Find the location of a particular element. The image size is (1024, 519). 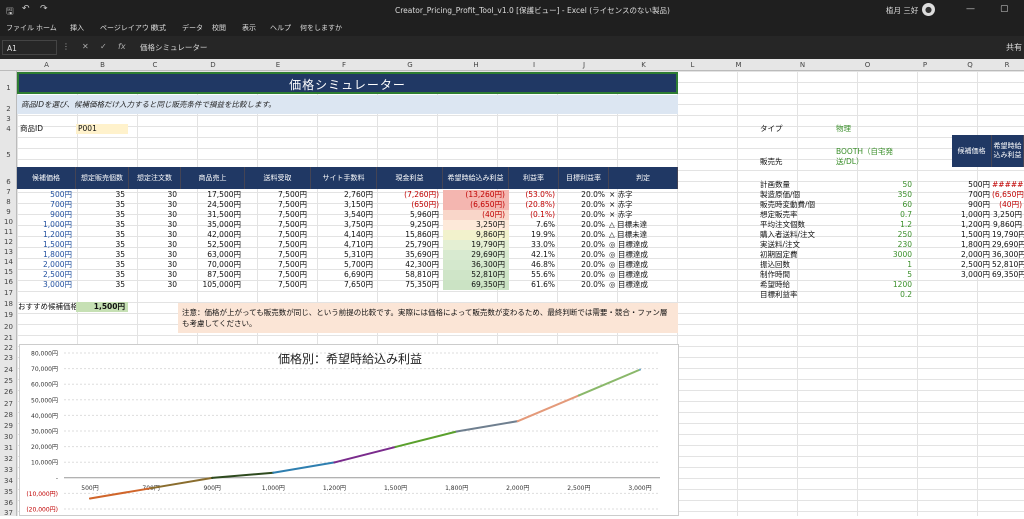

ribbon-tab: 校閲 is located at coordinates (219, 28).